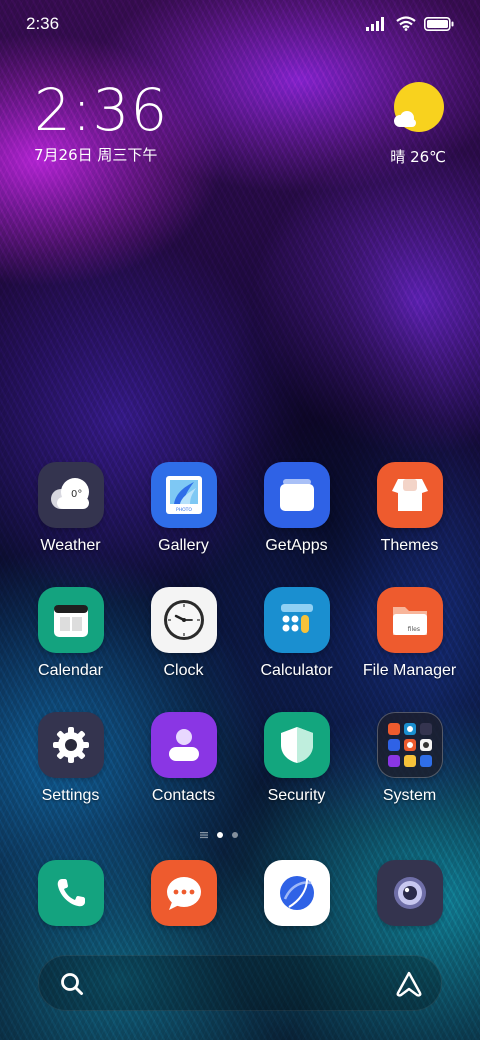  I want to click on weather-widget: 晴 26℃, so click(401, 127).